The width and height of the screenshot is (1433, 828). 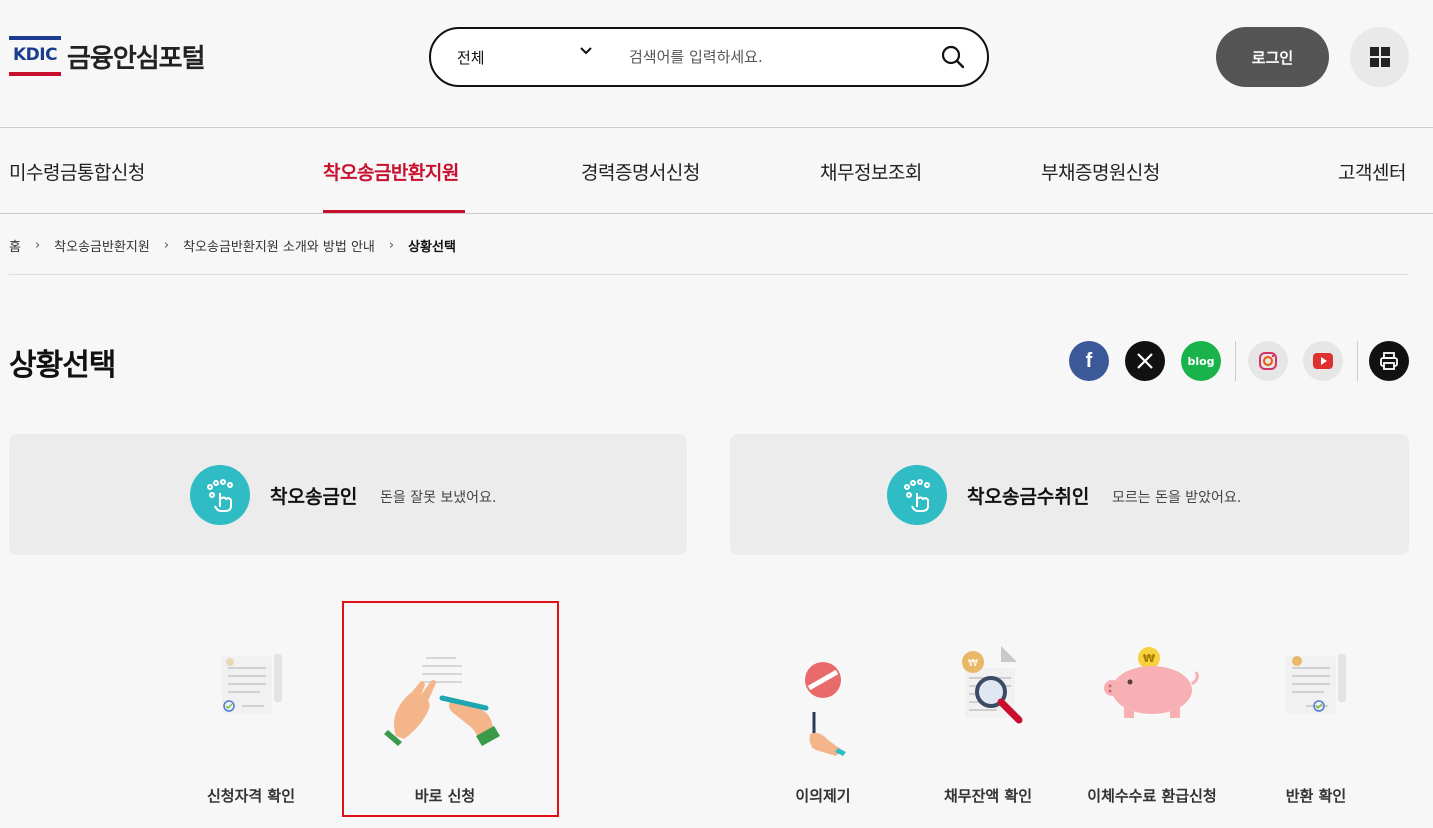 What do you see at coordinates (1379, 57) in the screenshot?
I see `menu-grid-button` at bounding box center [1379, 57].